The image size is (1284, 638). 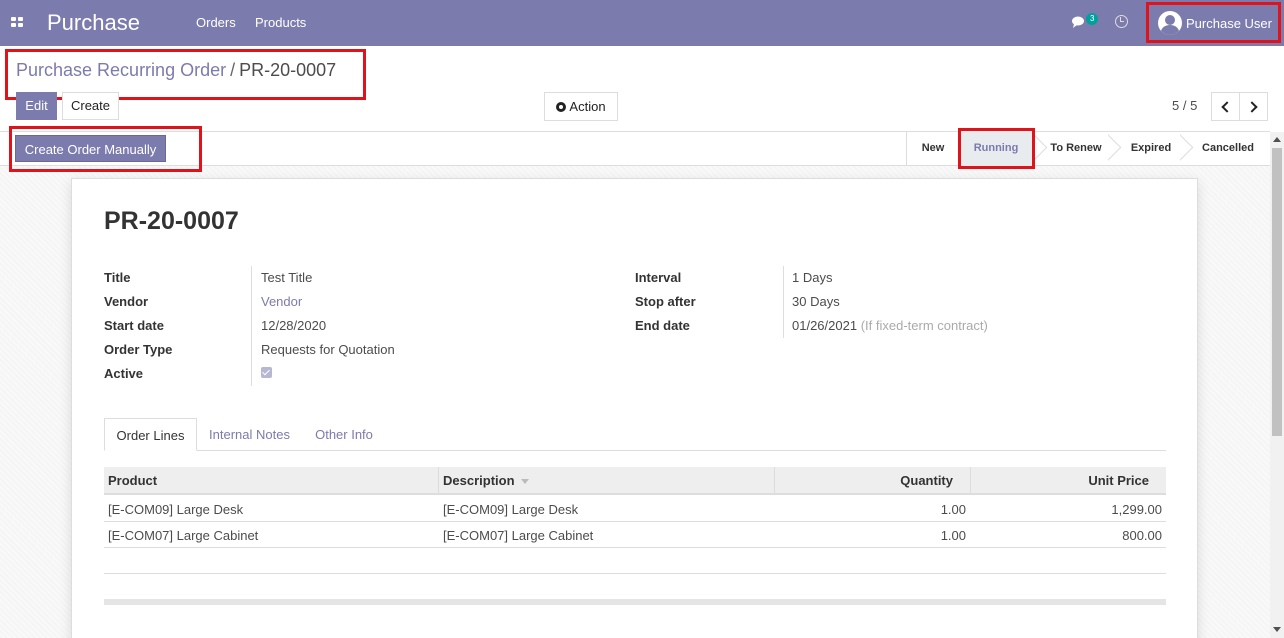 I want to click on breadcrumb: Purchase Recurring Order / PR-20-0007, so click(x=176, y=70).